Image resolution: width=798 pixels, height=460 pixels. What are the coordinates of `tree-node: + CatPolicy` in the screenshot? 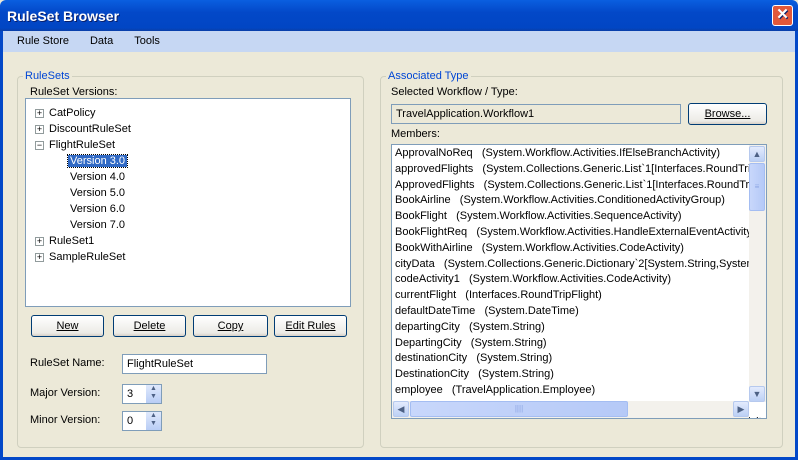 It's located at (65, 113).